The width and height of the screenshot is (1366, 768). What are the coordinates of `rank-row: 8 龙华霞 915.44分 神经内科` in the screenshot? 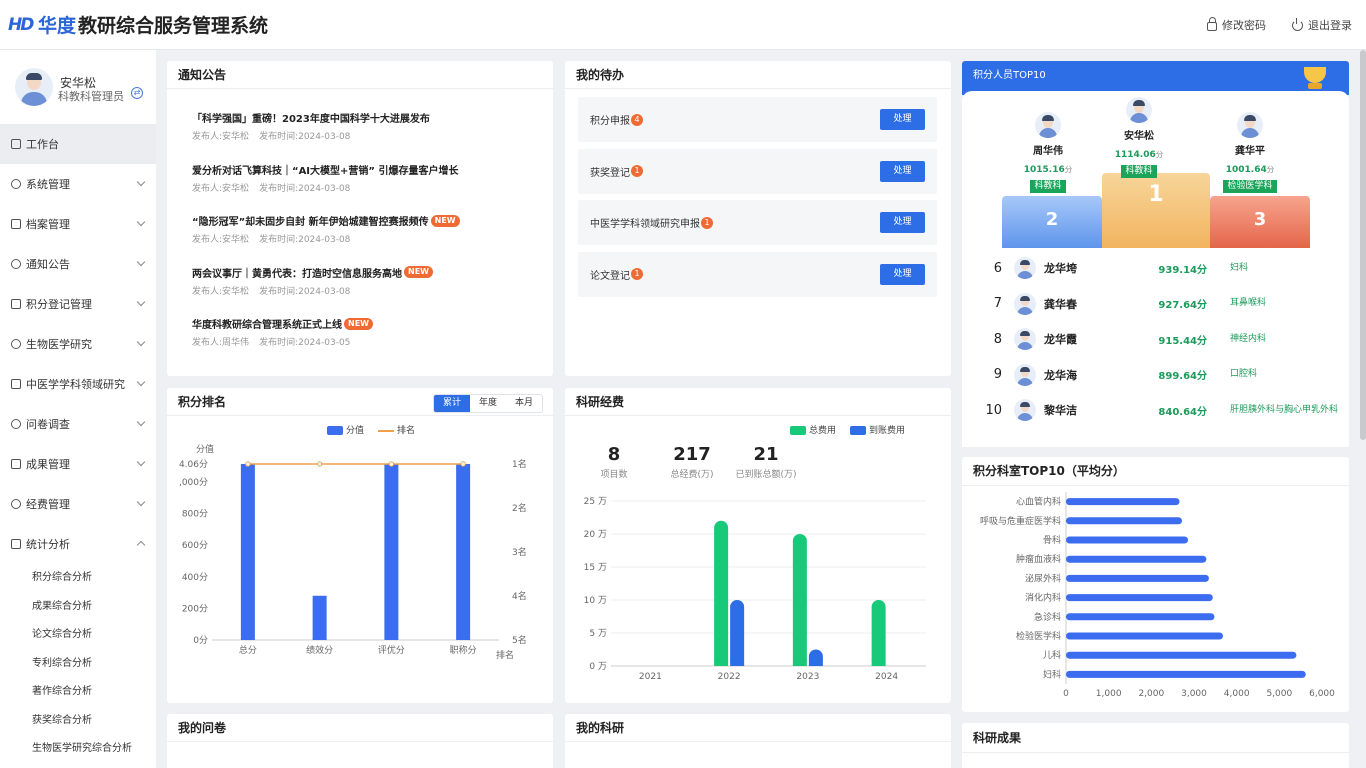 It's located at (1155, 339).